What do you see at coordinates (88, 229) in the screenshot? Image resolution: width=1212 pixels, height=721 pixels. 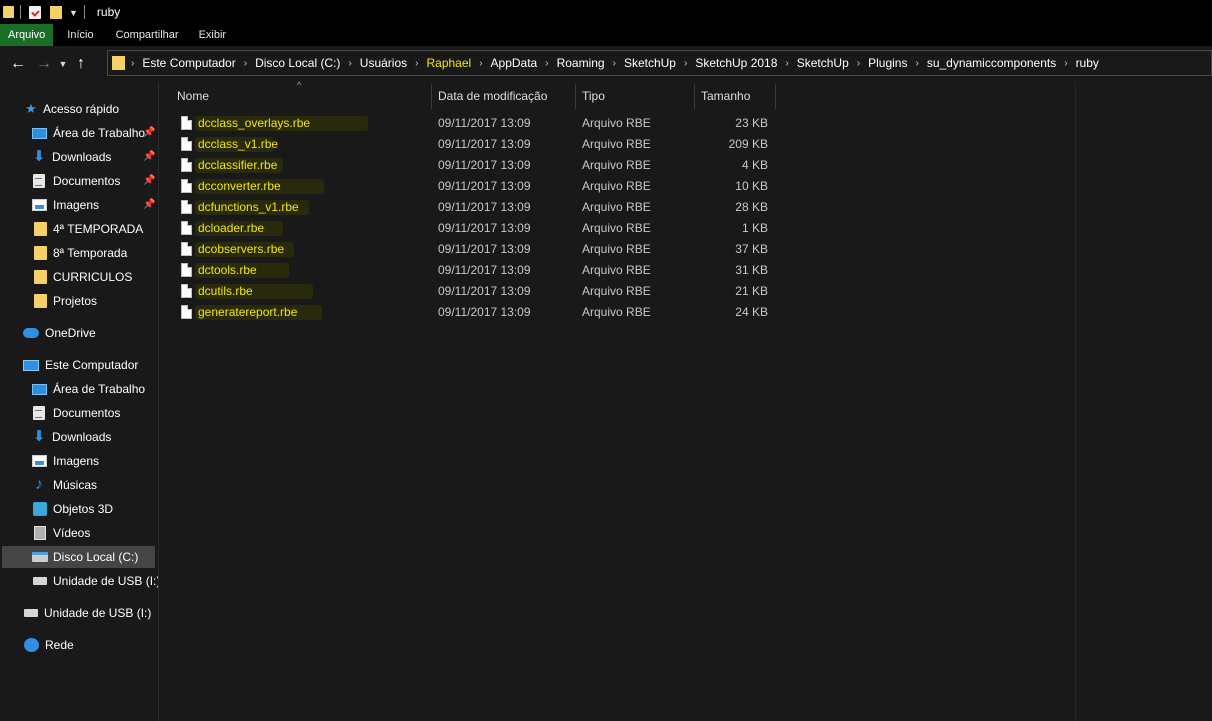 I see `sidebar-item-4a-temporada: 4ª TEMPORADA` at bounding box center [88, 229].